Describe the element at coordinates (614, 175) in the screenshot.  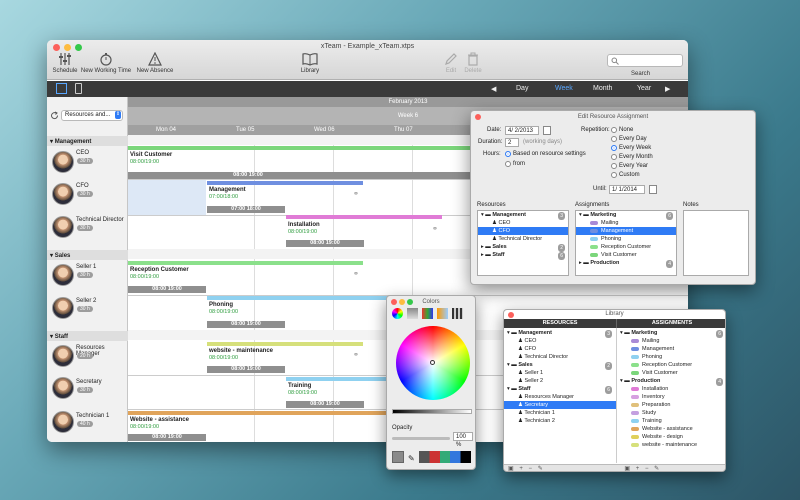
I see `repetition-custom-radio` at that location.